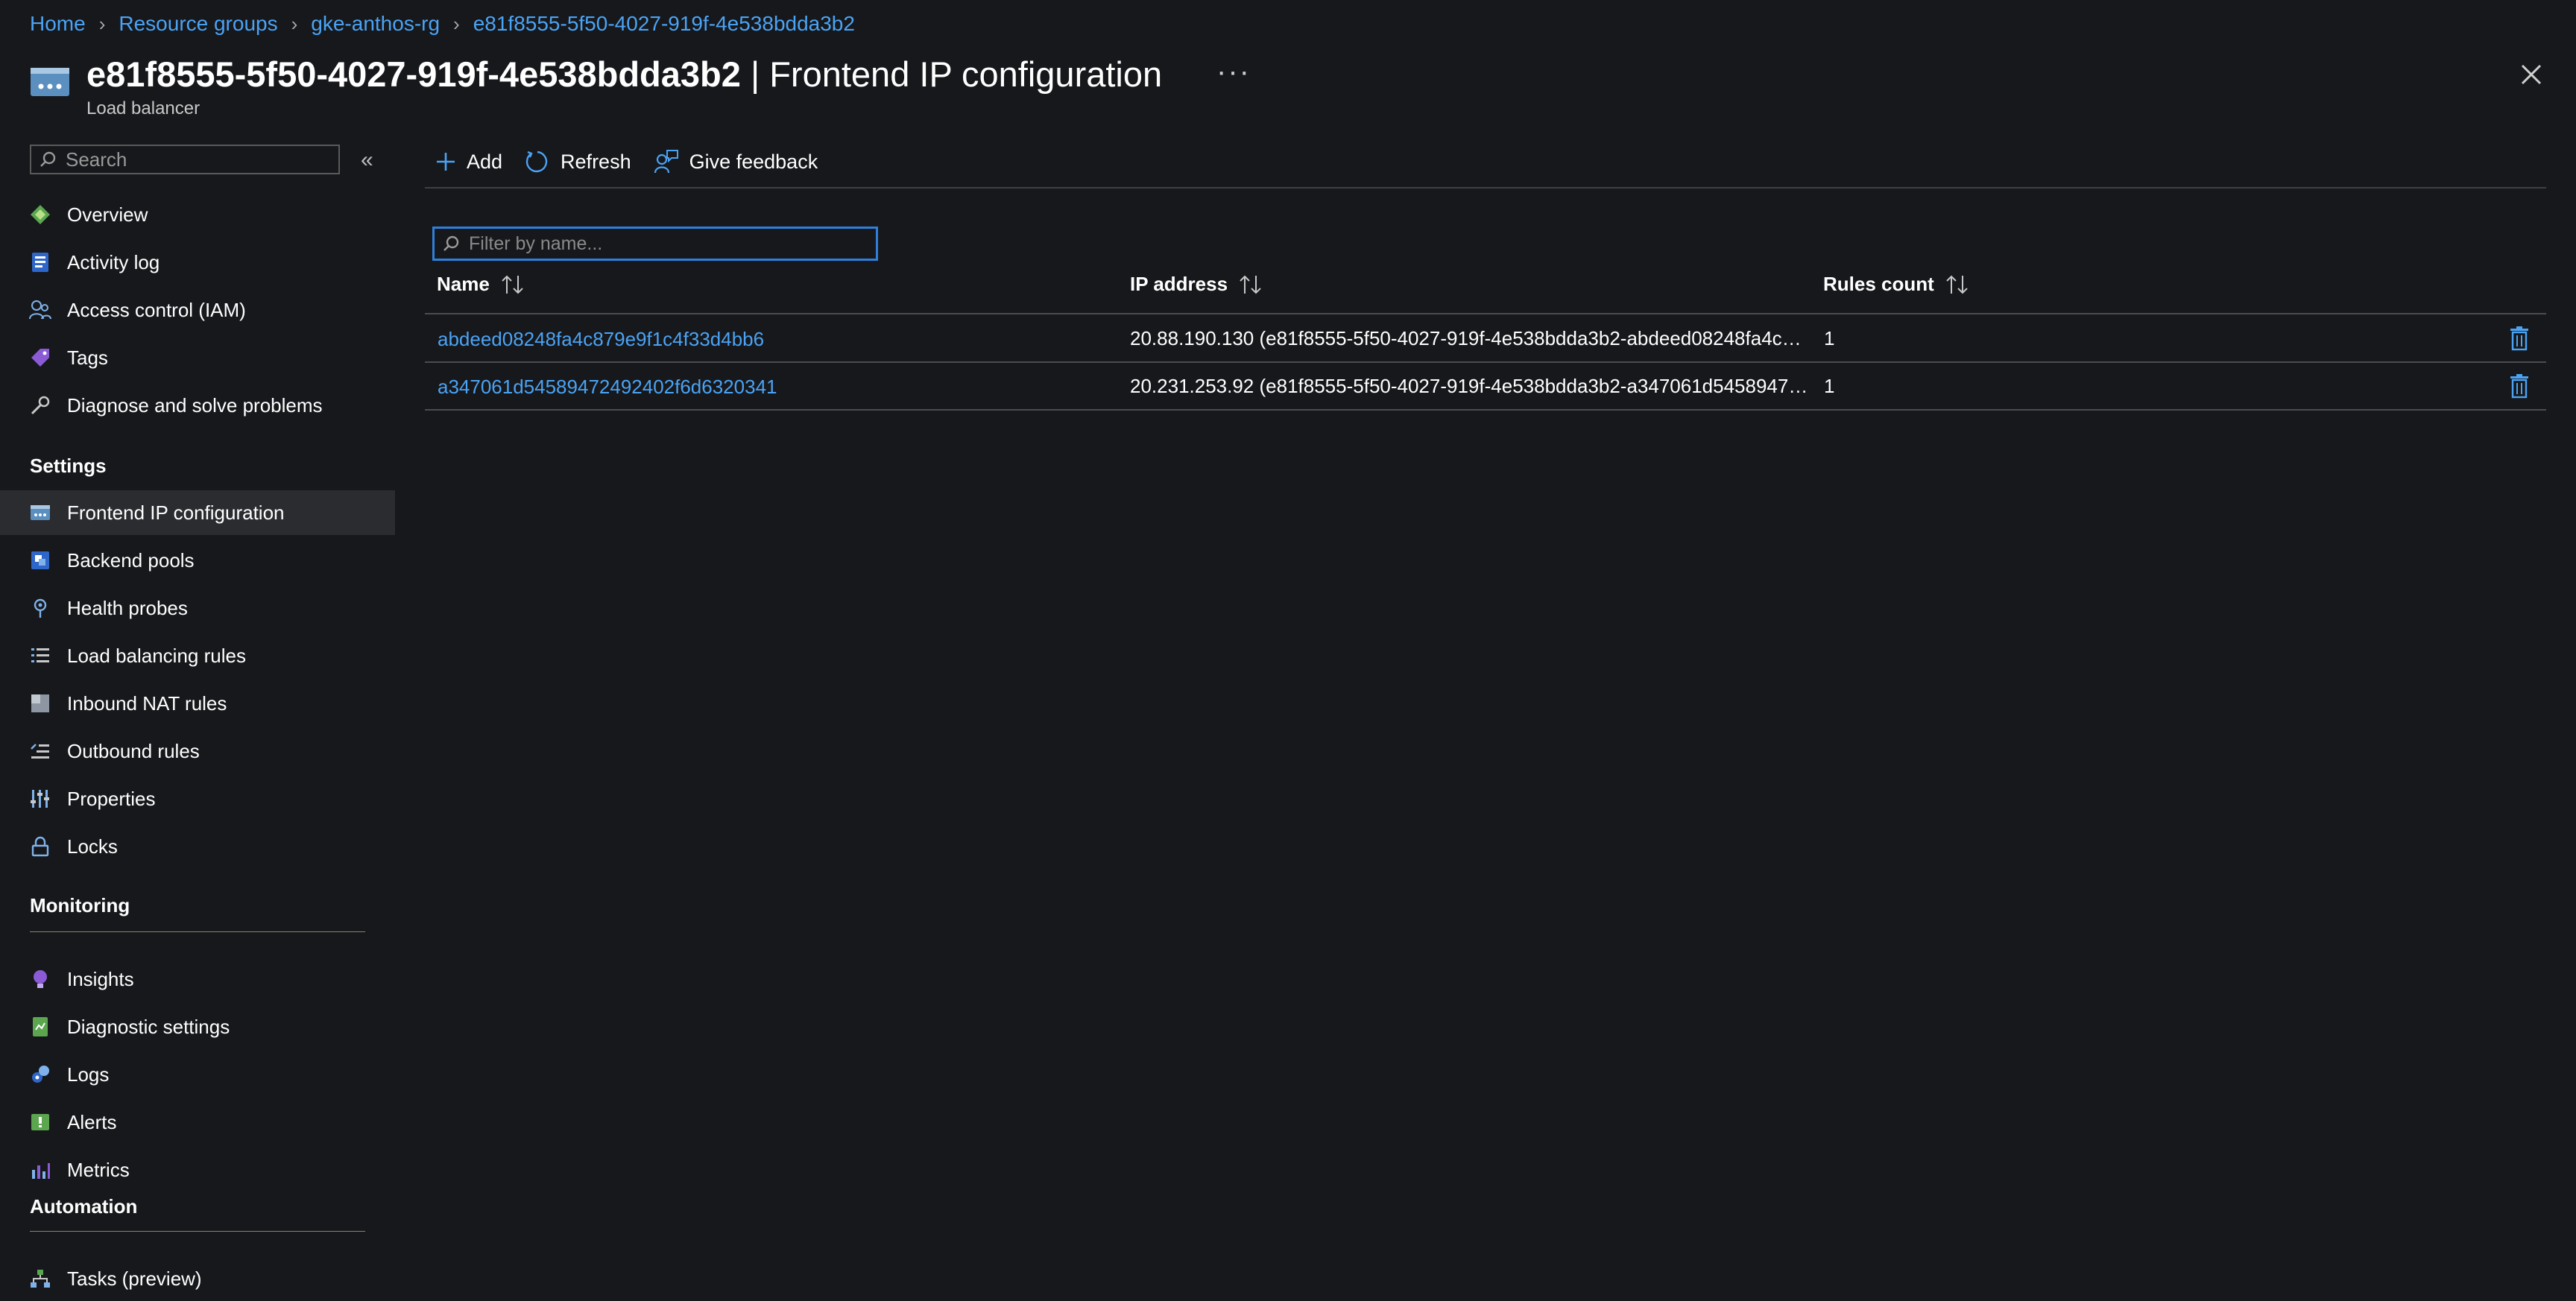  Describe the element at coordinates (40, 751) in the screenshot. I see `outbound-rules-icon` at that location.